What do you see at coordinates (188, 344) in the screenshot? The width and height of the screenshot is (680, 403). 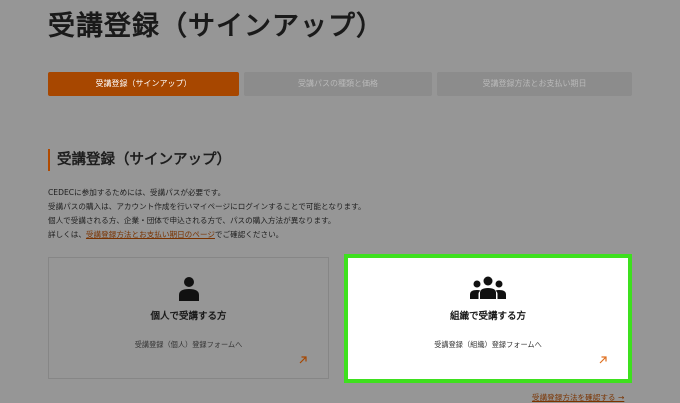 I see `individual-card-subtitle: 受講登録（個人）登録フォームへ` at bounding box center [188, 344].